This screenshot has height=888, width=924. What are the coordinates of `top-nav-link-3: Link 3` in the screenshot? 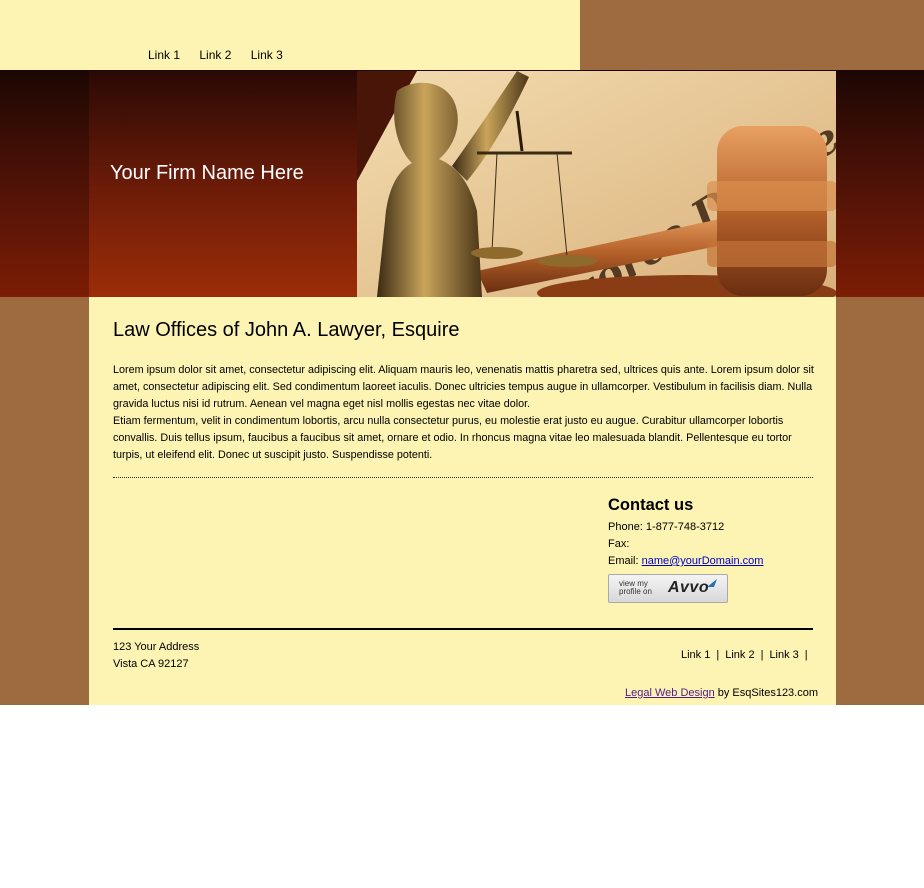 It's located at (267, 55).